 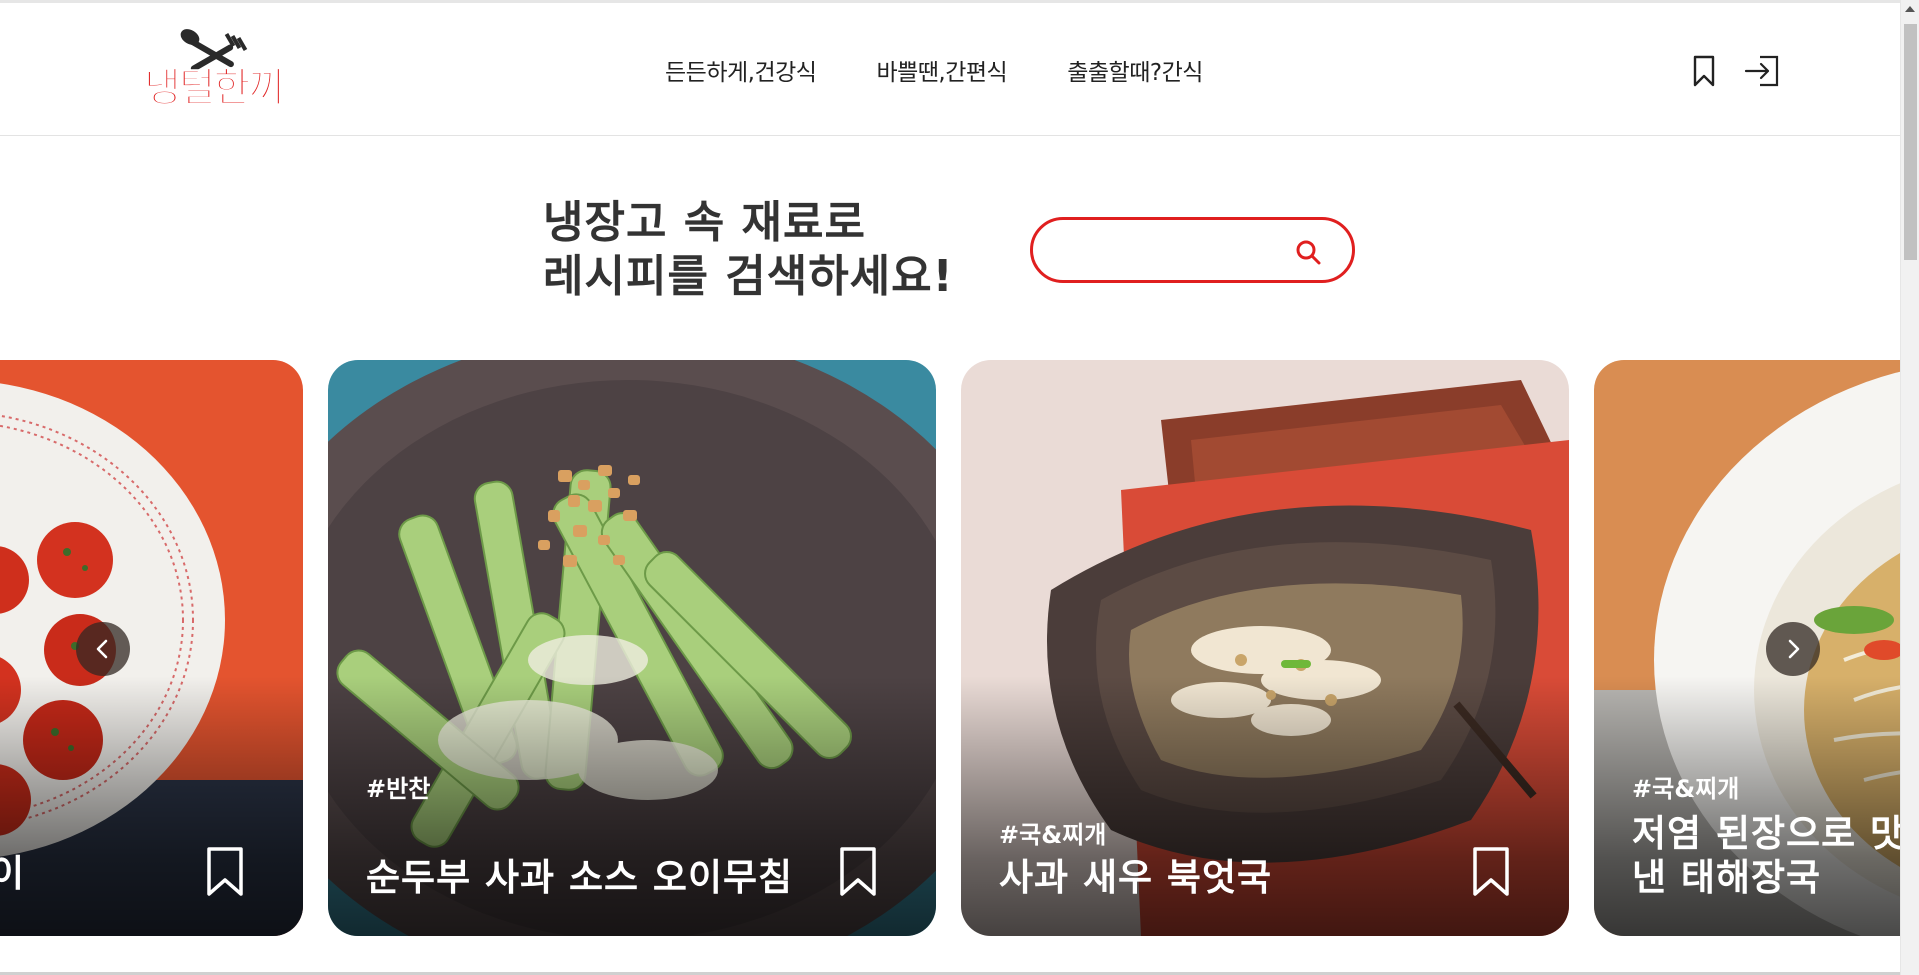 I want to click on nav-item-snack: 출출할때?간식, so click(x=1135, y=70).